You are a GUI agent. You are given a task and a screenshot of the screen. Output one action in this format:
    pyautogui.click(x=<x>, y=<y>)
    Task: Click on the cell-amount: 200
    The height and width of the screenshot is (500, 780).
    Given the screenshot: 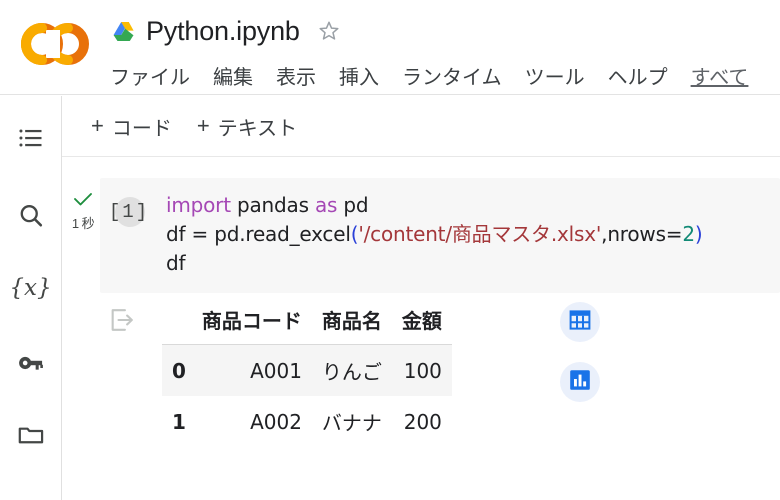 What is the action you would take?
    pyautogui.click(x=422, y=421)
    